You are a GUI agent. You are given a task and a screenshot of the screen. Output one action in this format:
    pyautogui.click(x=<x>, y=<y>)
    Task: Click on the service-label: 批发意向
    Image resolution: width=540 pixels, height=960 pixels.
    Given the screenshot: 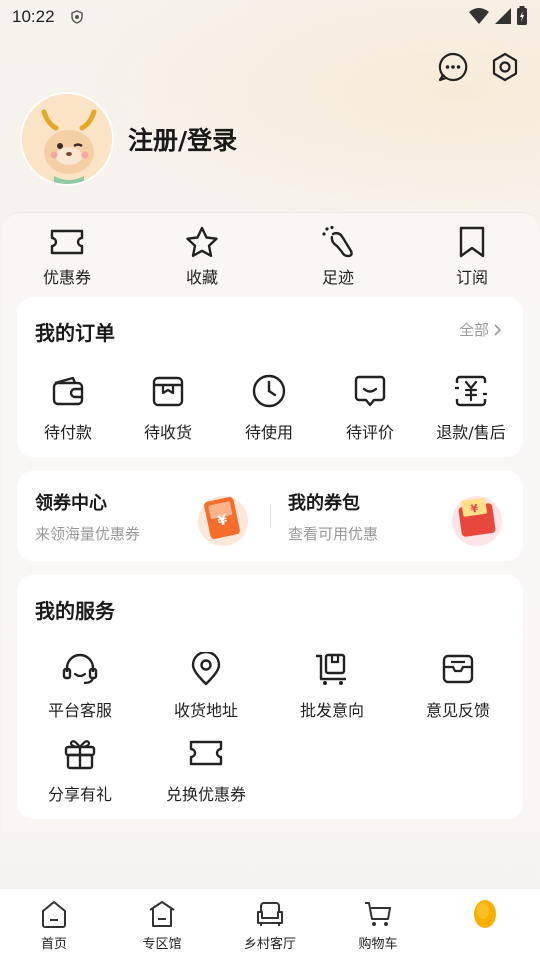 What is the action you would take?
    pyautogui.click(x=331, y=710)
    